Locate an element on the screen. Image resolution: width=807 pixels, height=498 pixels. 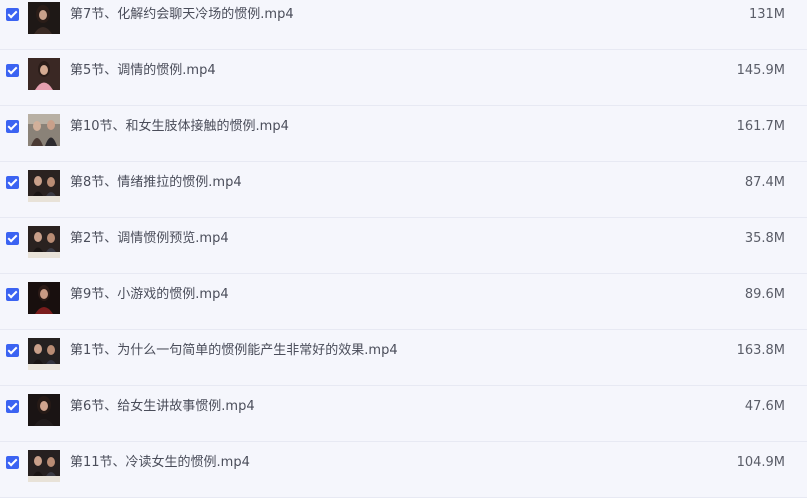
file-name: 第7节、化解约会聊天冷场的惯例.mp4 is located at coordinates (182, 15).